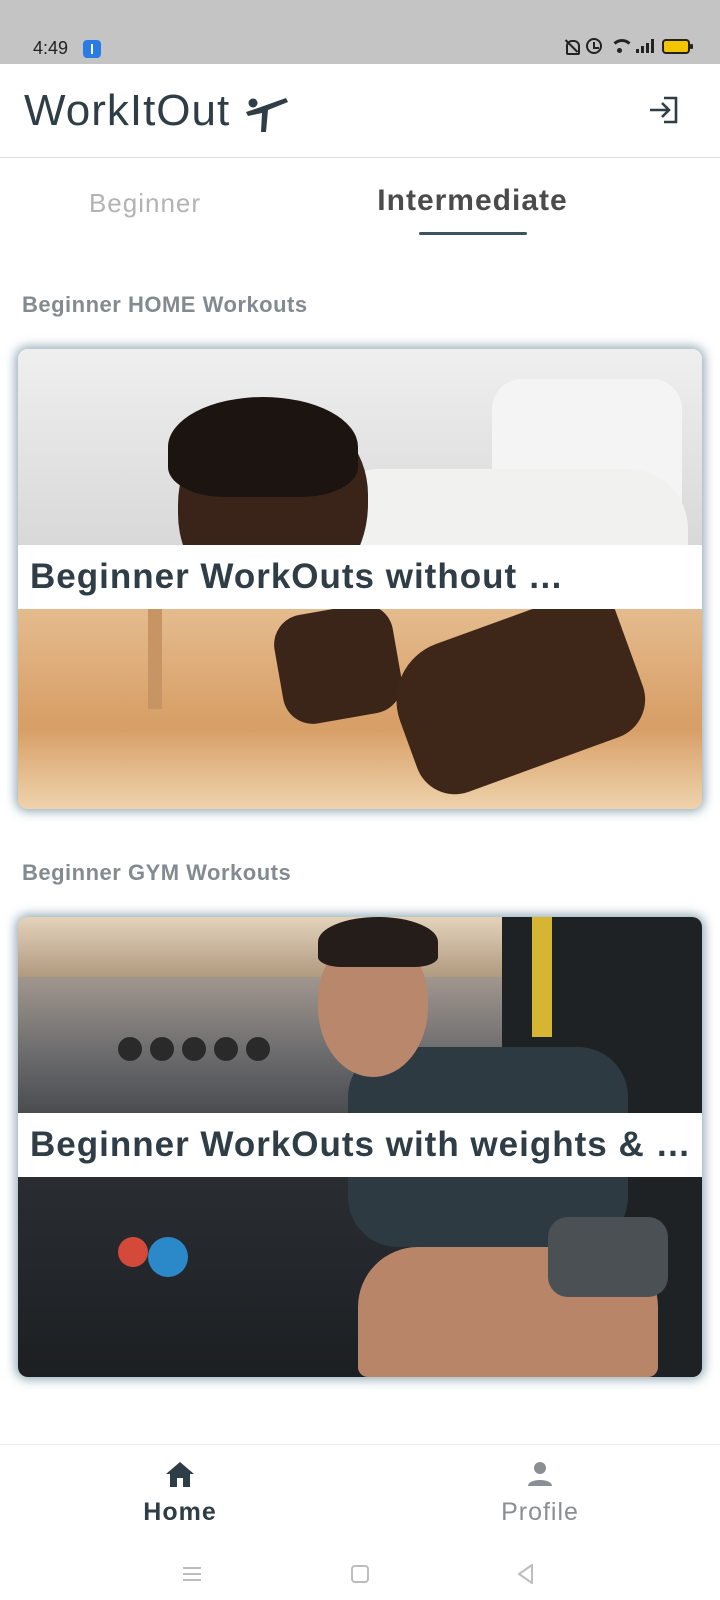 This screenshot has height=1600, width=720. What do you see at coordinates (51, 48) in the screenshot?
I see `status-time: 4:49` at bounding box center [51, 48].